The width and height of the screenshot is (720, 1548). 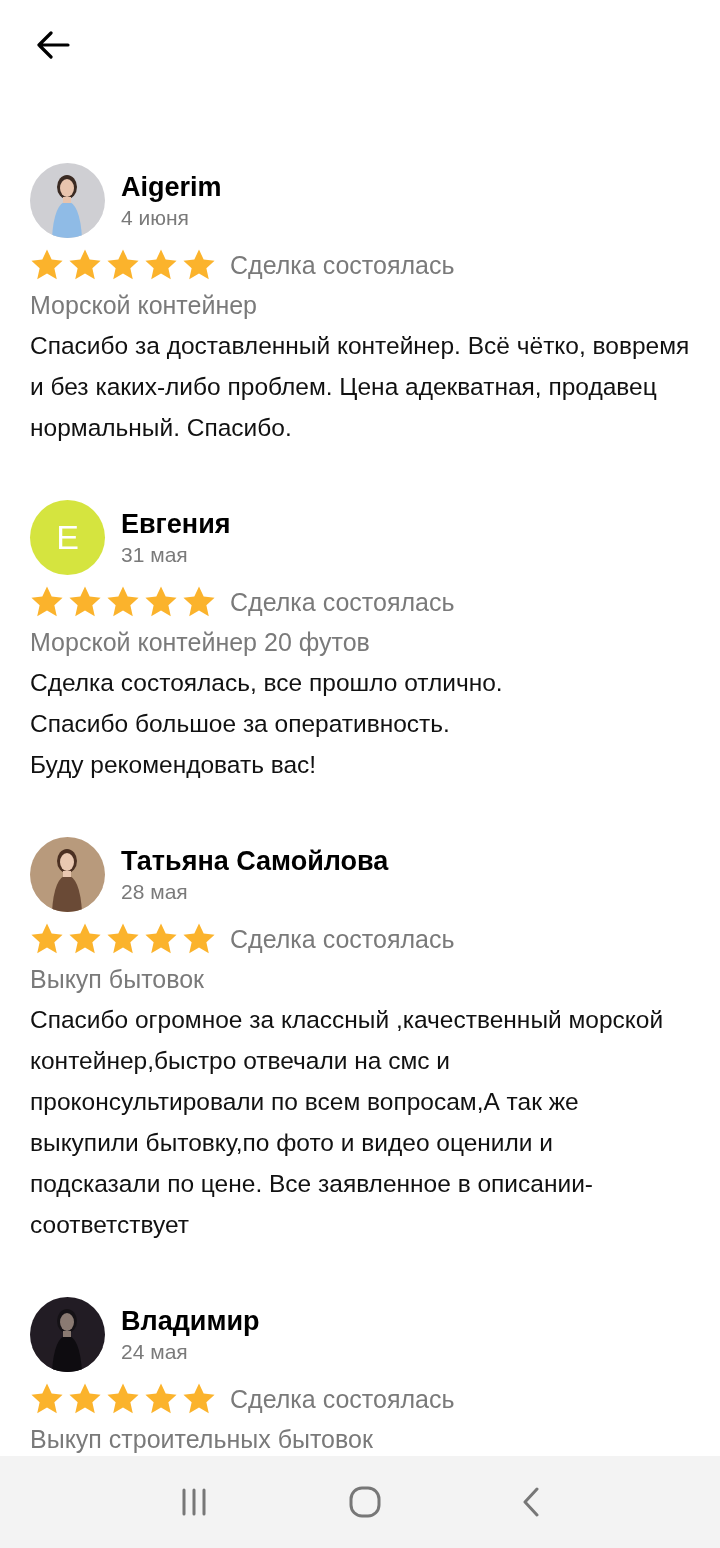 I want to click on back-arrow-icon, so click(x=53, y=45).